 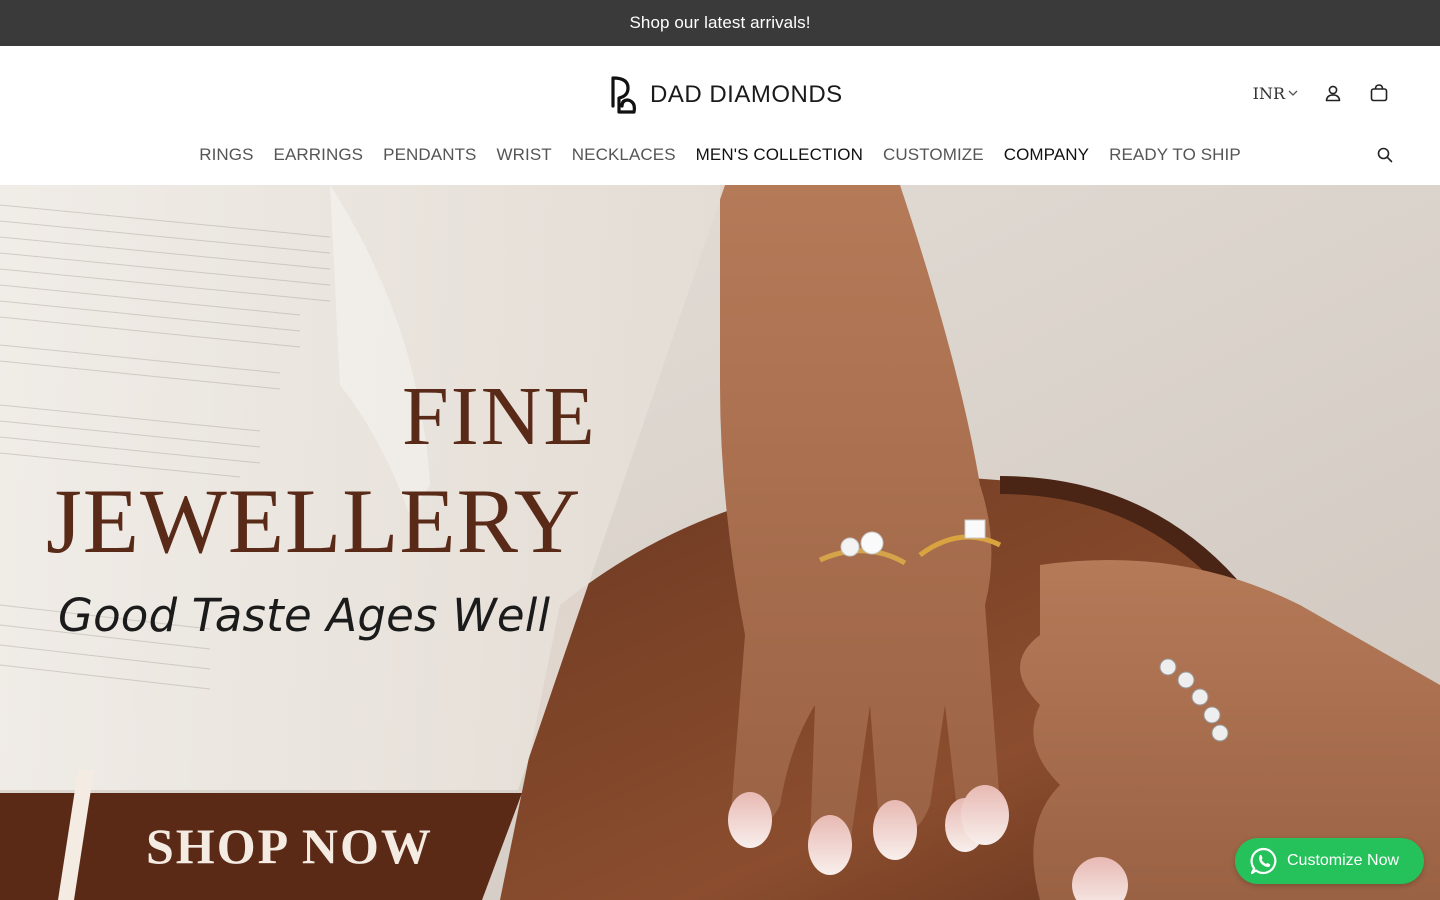 I want to click on nav-item-earrings: EARRINGS, so click(x=319, y=155).